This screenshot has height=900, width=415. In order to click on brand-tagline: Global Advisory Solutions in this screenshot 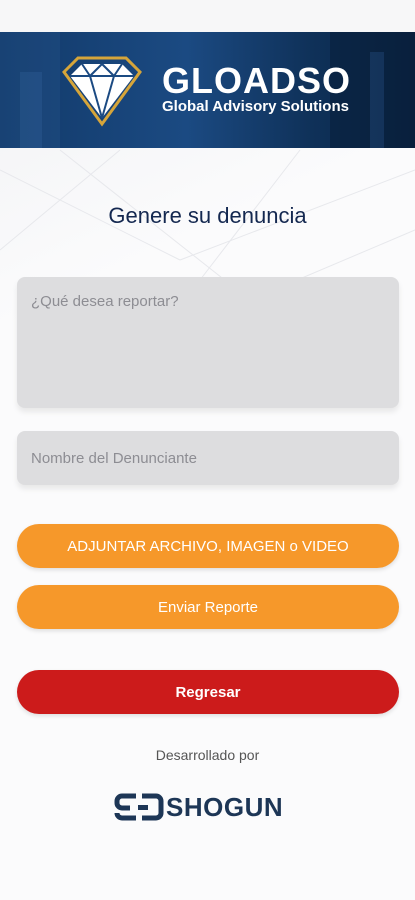, I will do `click(255, 106)`.